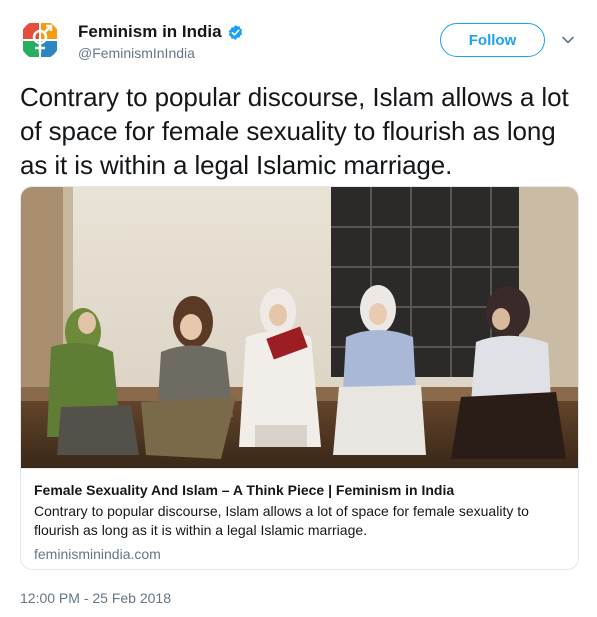 The height and width of the screenshot is (617, 597). I want to click on display-name: Feminism in India, so click(150, 32).